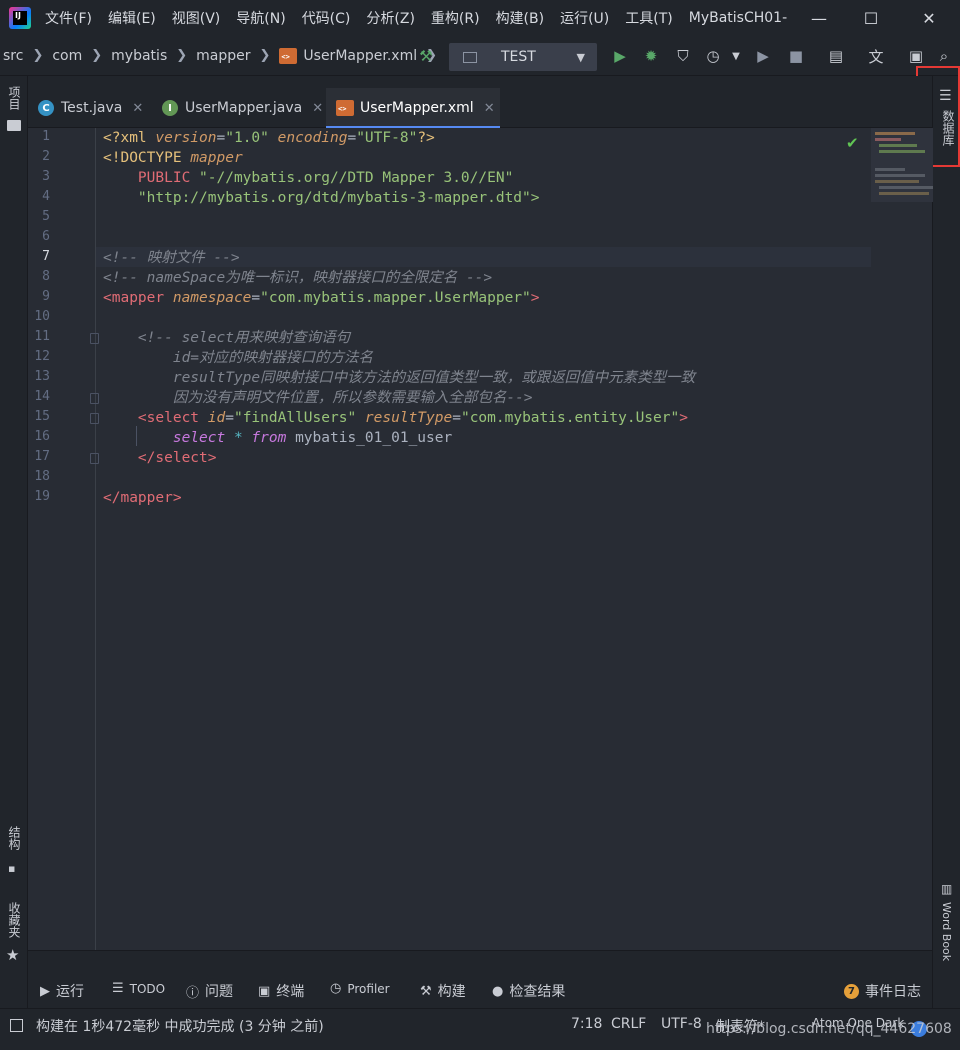  Describe the element at coordinates (264, 991) in the screenshot. I see `terminal-icon: ▣` at that location.